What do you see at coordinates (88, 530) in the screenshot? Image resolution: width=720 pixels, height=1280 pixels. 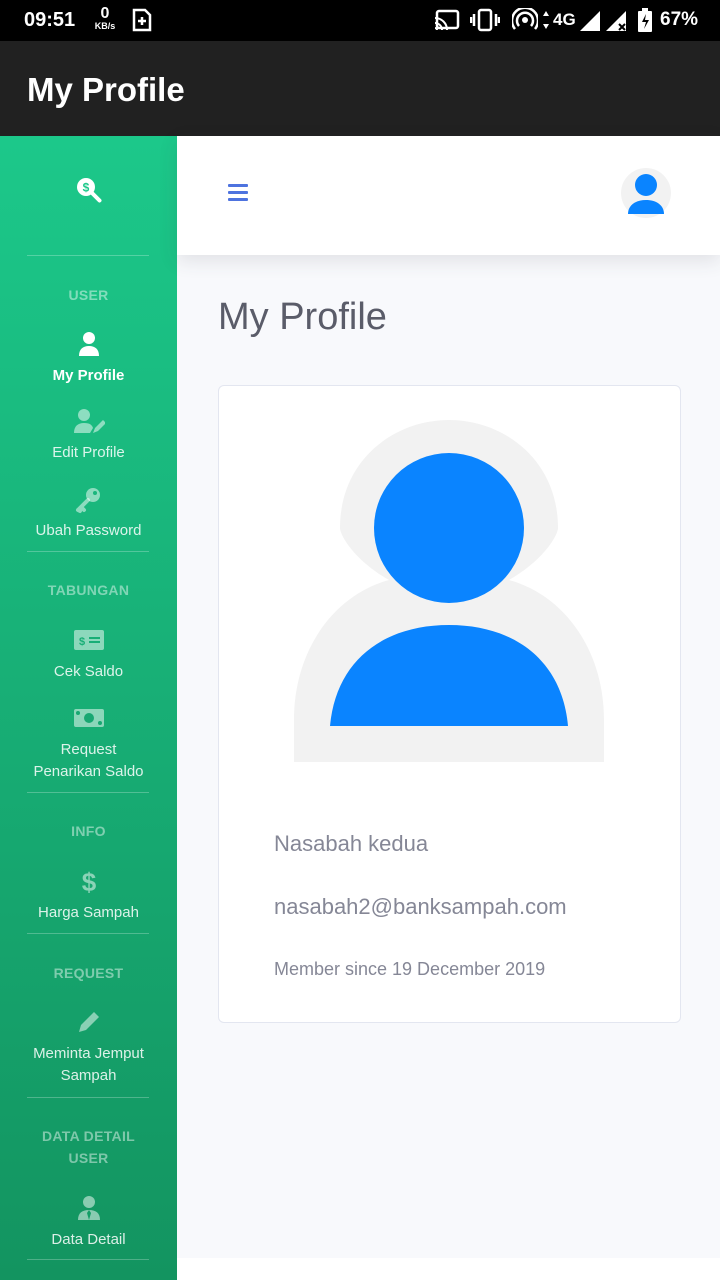 I see `sidebar-item-label: Ubah Password` at bounding box center [88, 530].